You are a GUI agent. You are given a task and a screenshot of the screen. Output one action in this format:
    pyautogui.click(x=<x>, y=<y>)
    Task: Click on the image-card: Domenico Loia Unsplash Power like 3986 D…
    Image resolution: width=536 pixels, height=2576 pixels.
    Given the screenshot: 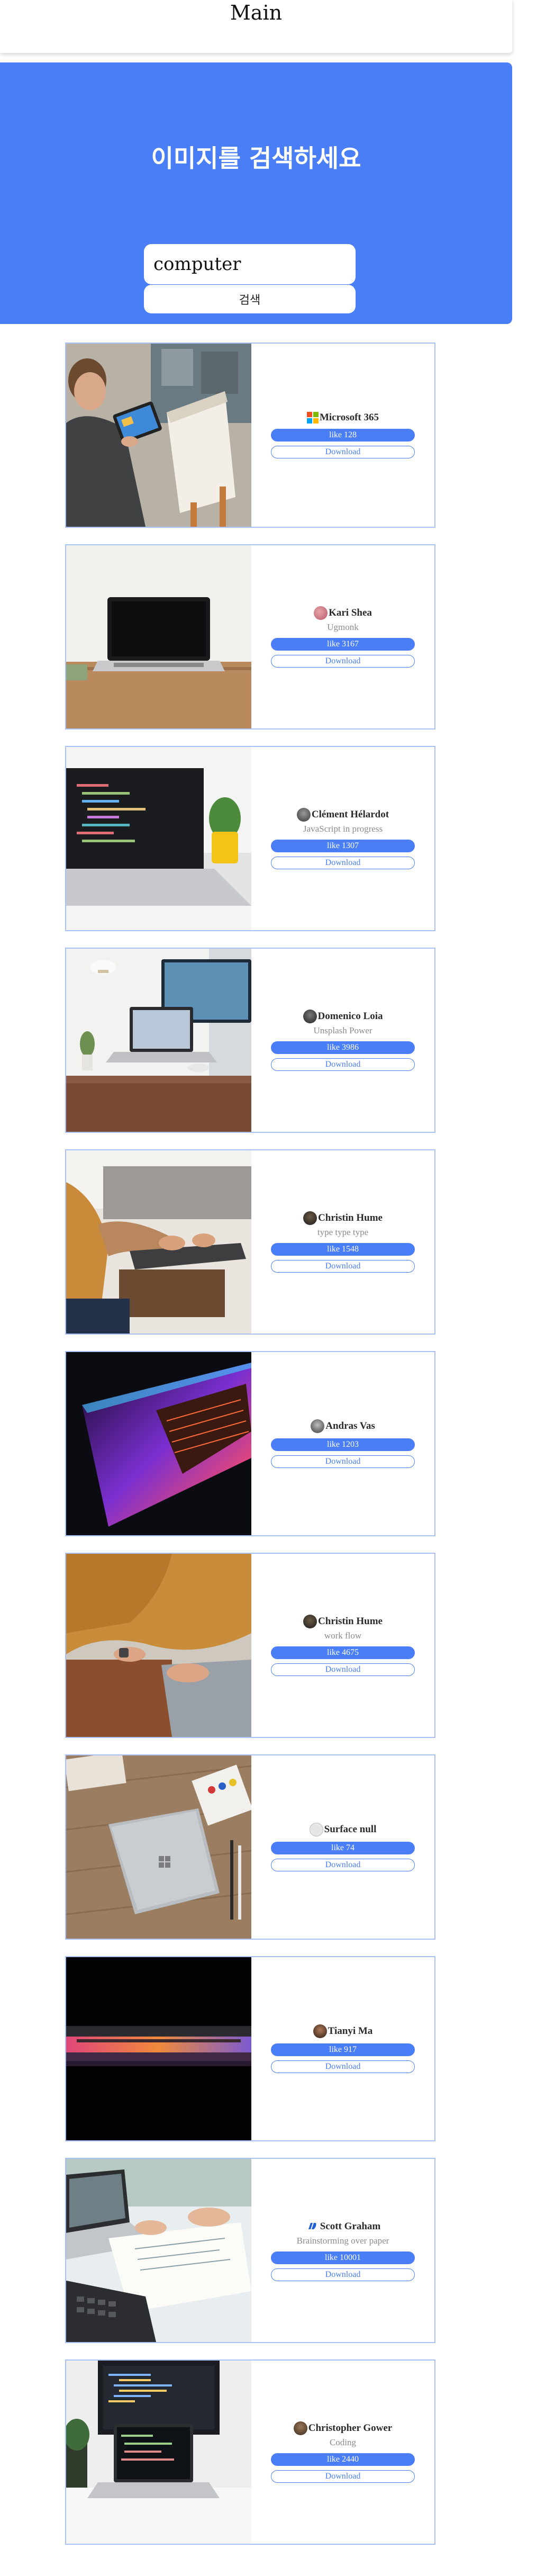 What is the action you would take?
    pyautogui.click(x=250, y=1040)
    